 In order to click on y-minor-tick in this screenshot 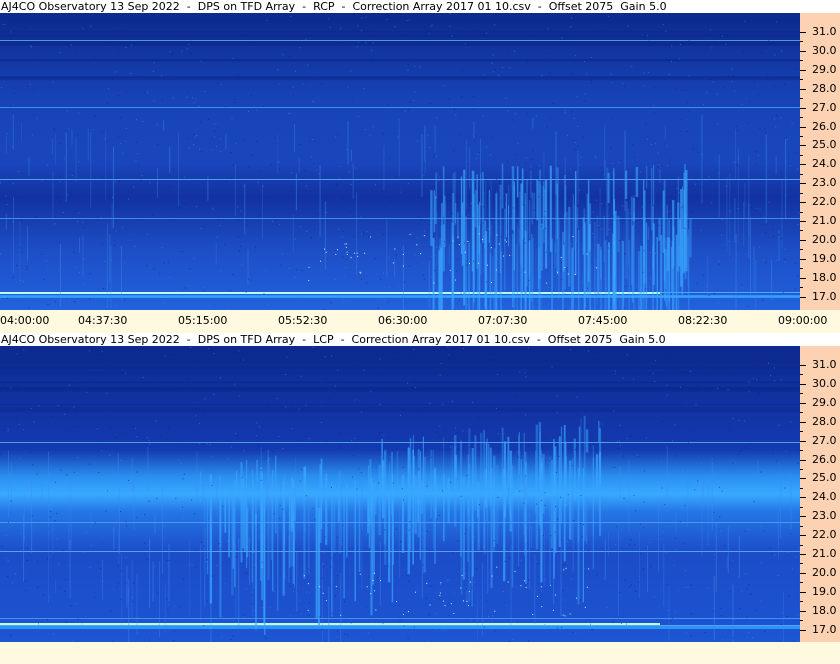, I will do `click(801, 80)`.